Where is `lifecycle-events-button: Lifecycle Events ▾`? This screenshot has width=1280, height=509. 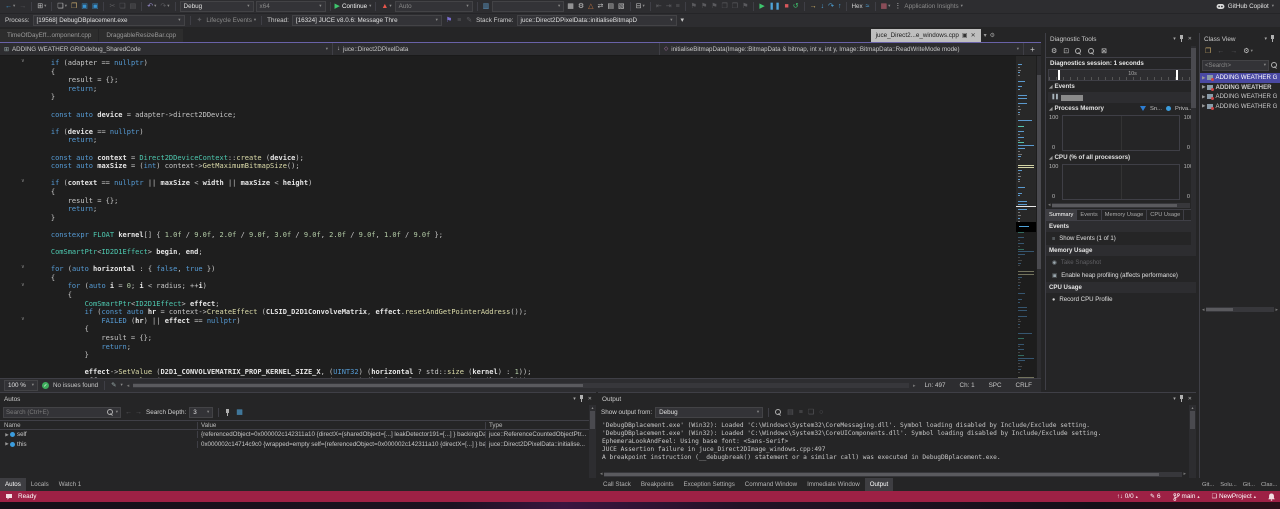 lifecycle-events-button: Lifecycle Events ▾ is located at coordinates (231, 20).